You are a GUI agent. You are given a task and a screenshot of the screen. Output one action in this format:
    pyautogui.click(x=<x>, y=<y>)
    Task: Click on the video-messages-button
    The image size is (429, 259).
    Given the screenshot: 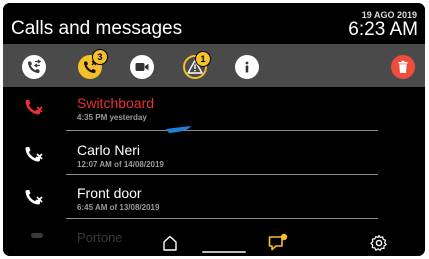 What is the action you would take?
    pyautogui.click(x=142, y=67)
    